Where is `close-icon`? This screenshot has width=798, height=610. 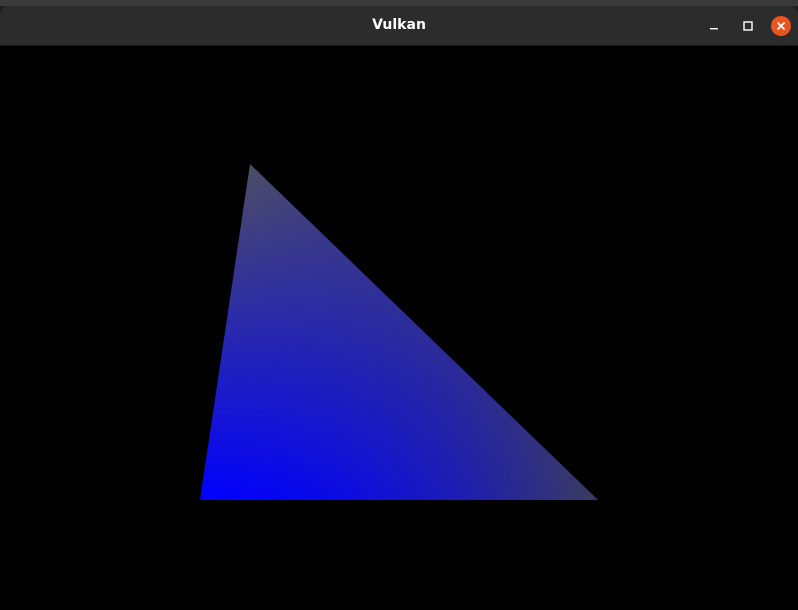 close-icon is located at coordinates (781, 26).